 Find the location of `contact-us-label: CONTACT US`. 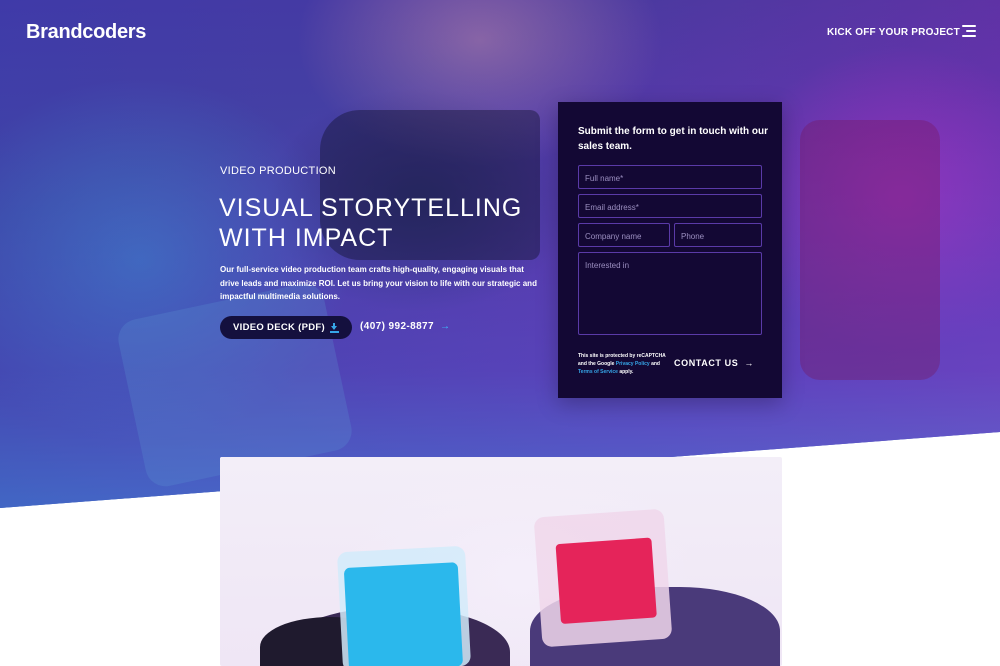

contact-us-label: CONTACT US is located at coordinates (706, 363).